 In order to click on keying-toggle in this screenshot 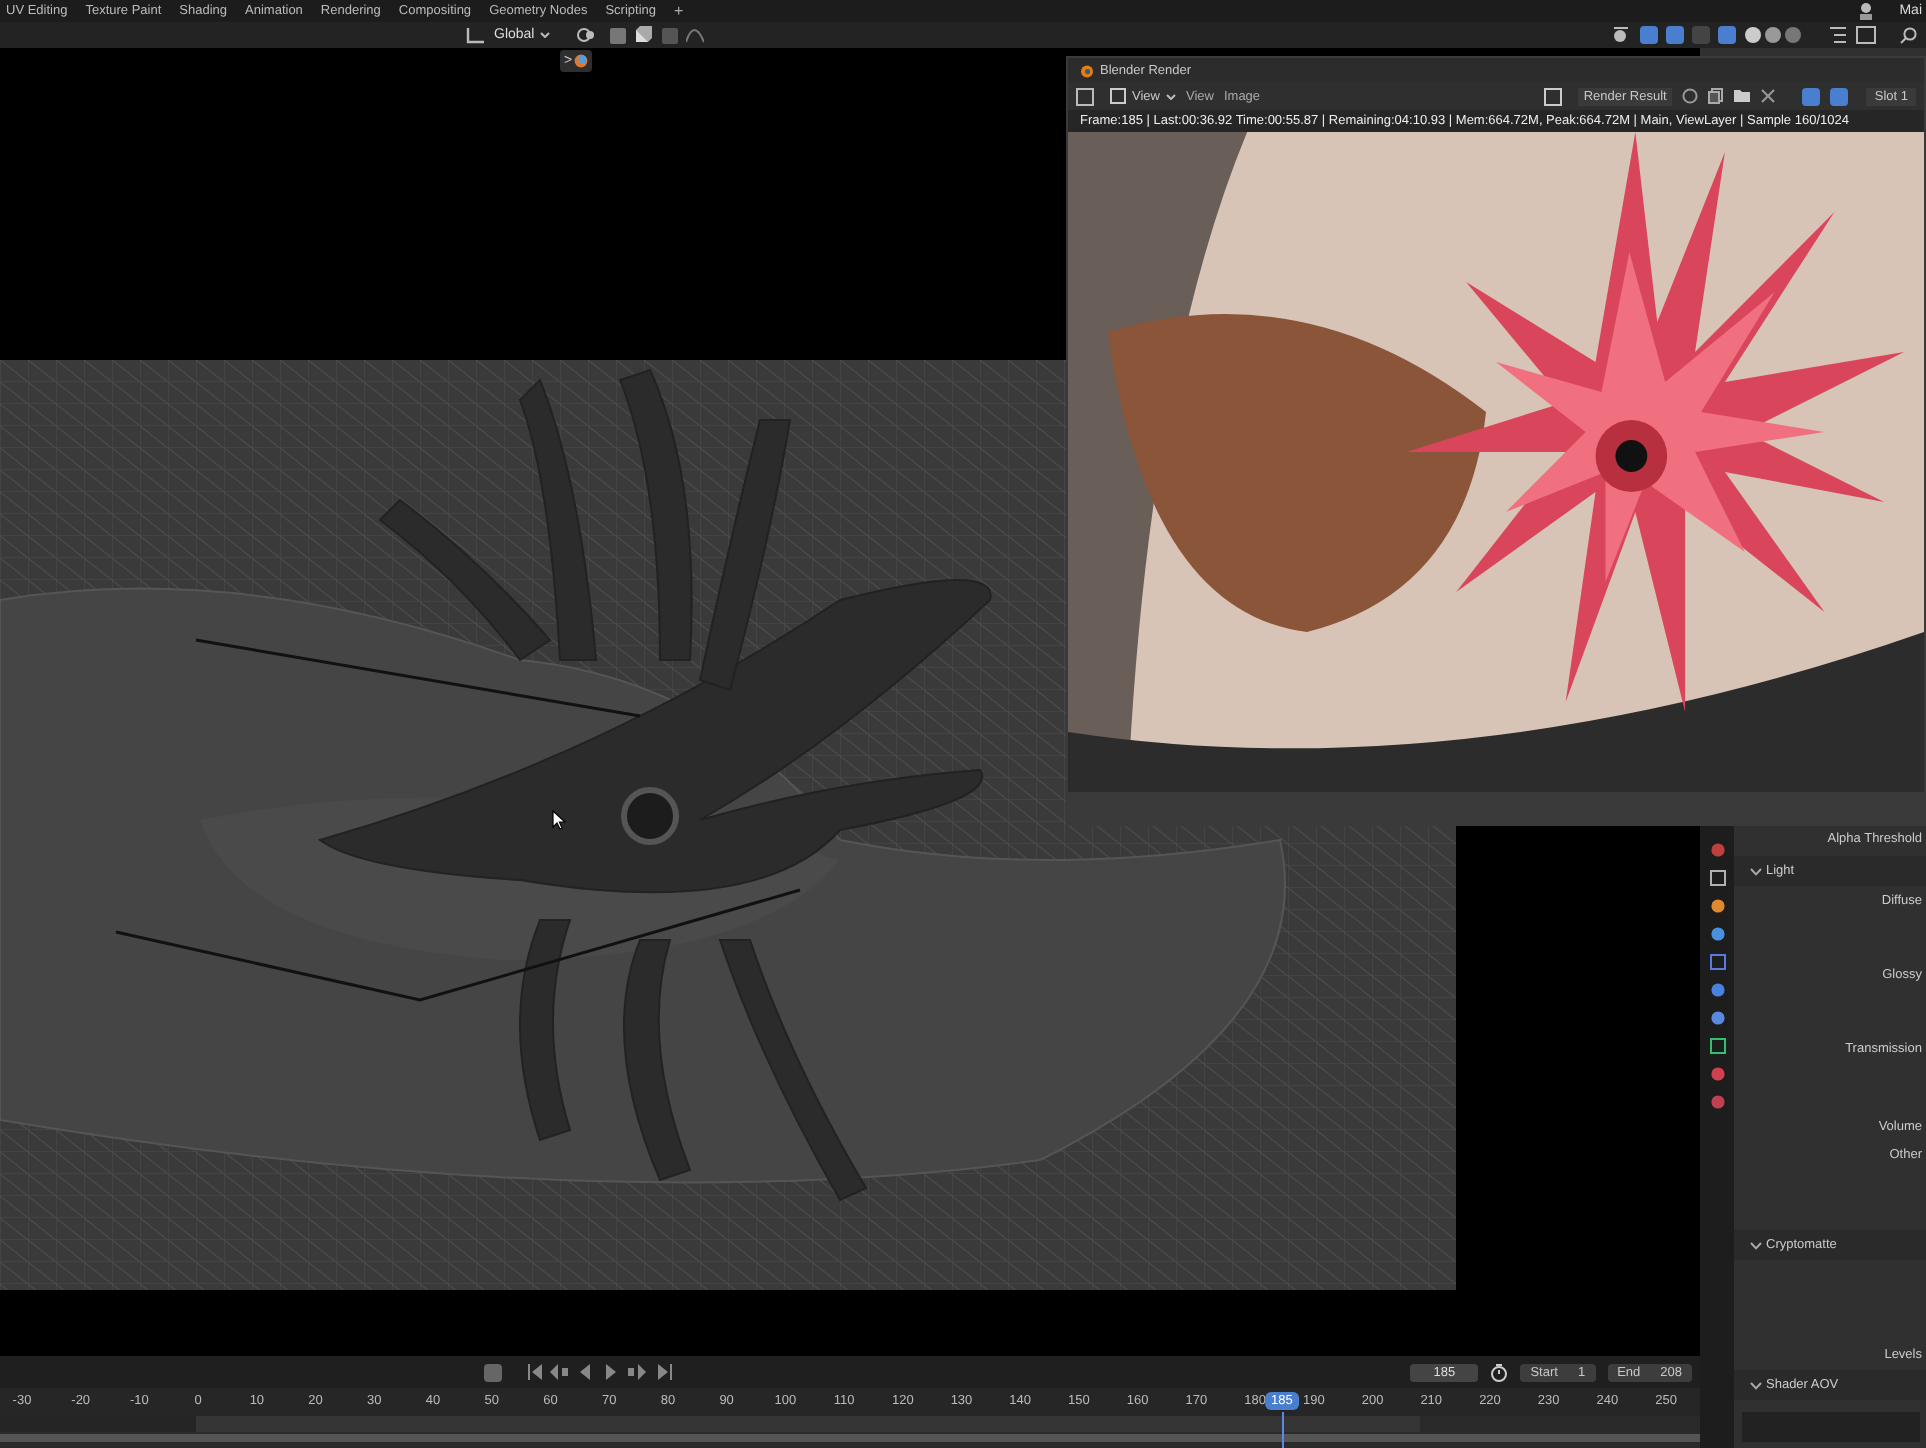, I will do `click(493, 1372)`.